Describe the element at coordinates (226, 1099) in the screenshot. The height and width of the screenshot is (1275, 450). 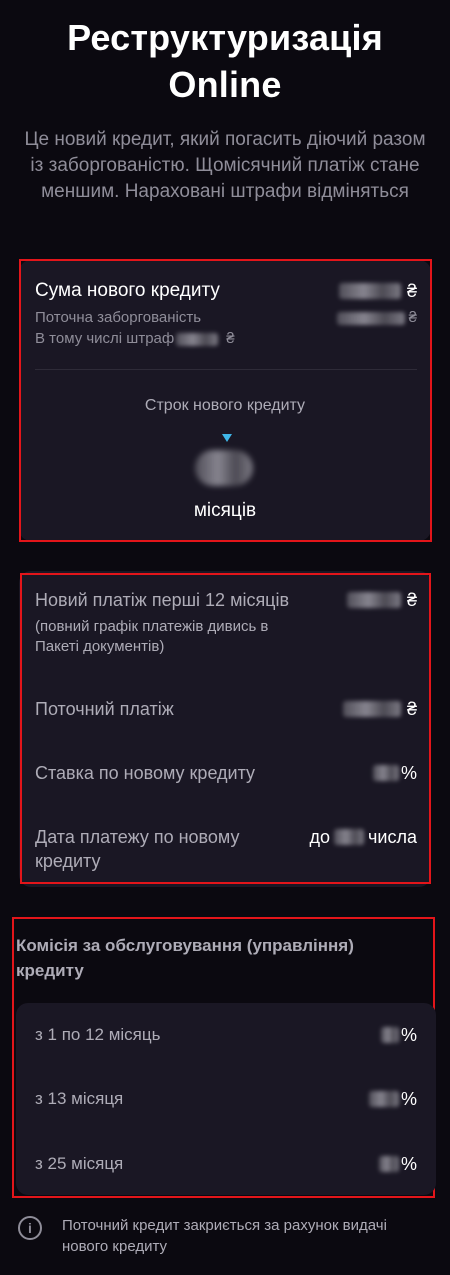
I see `commission-row: з 13 місяця %` at that location.